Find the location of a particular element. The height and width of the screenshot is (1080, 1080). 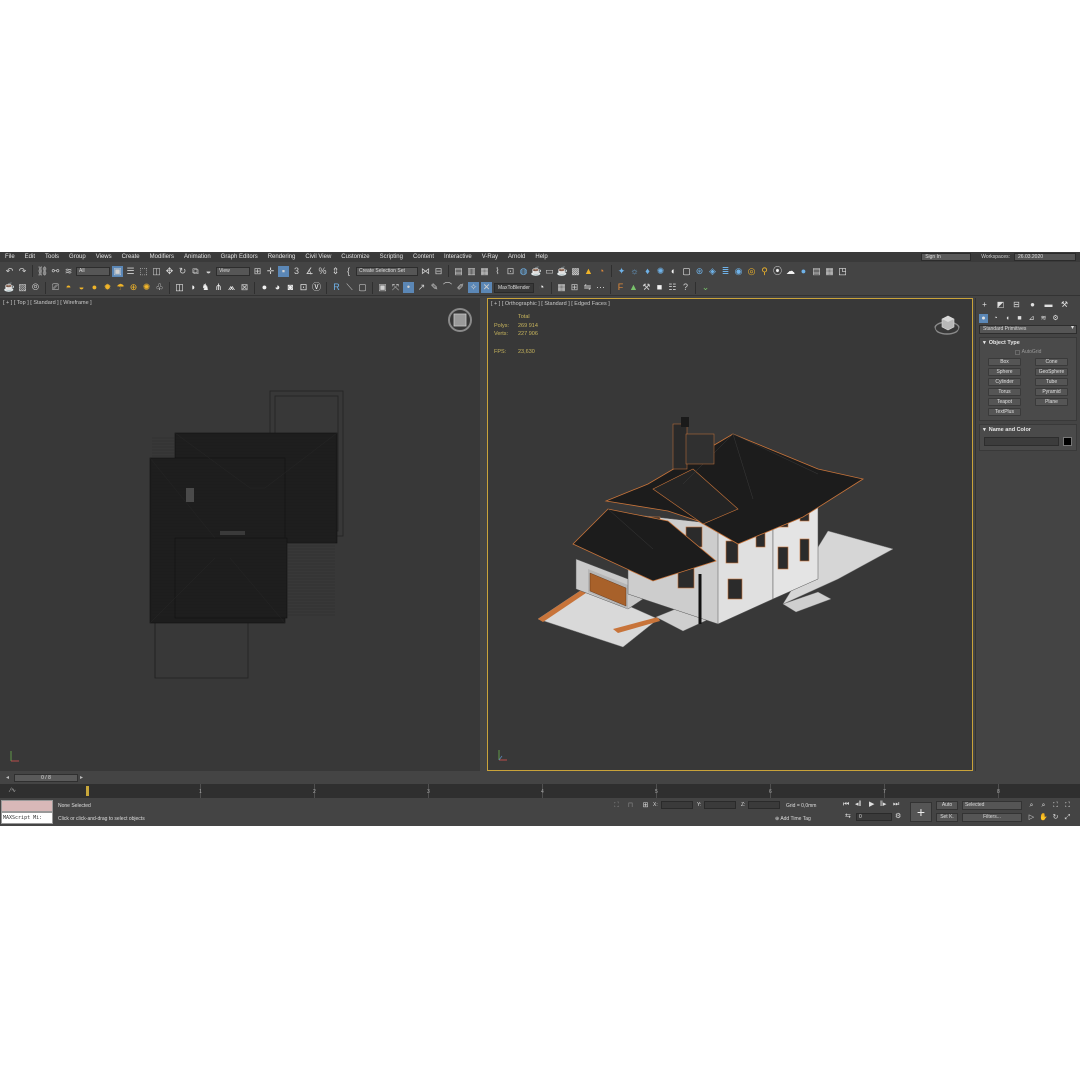

move-icon: ✥ is located at coordinates (169, 271).